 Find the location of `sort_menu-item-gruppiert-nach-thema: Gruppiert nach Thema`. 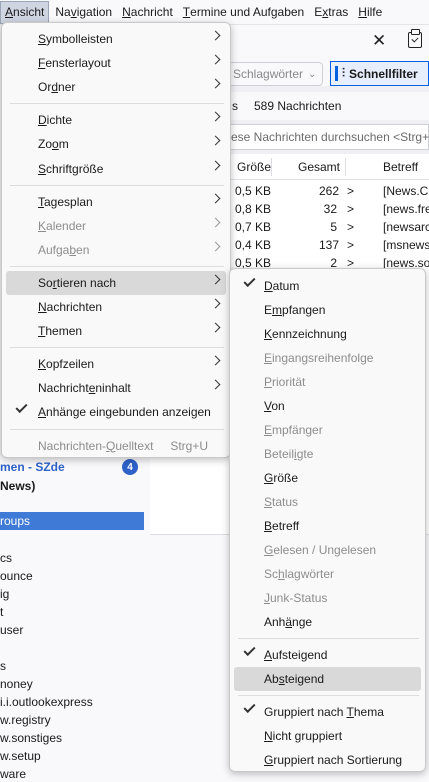

sort_menu-item-gruppiert-nach-thema: Gruppiert nach Thema is located at coordinates (327, 712).